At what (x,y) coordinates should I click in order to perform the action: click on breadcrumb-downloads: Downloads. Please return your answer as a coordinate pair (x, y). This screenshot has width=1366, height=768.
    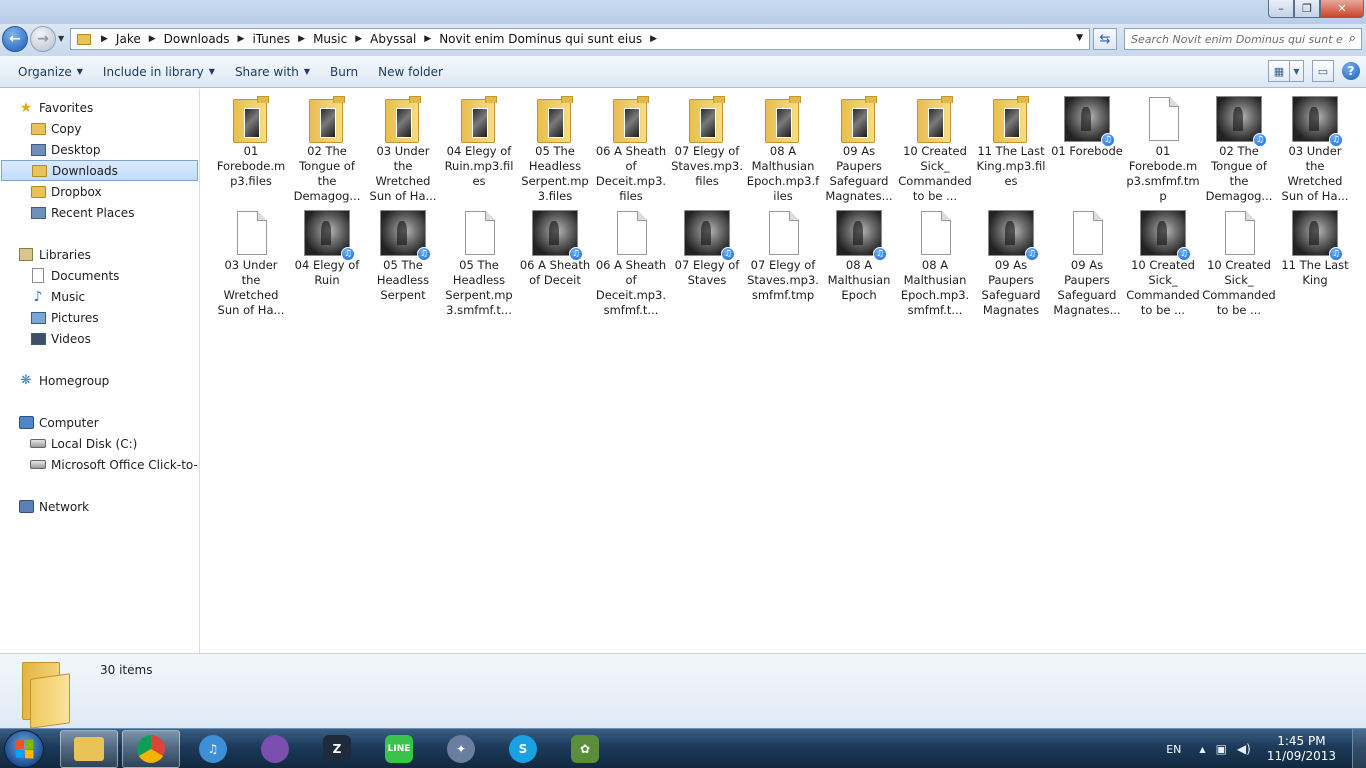
    Looking at the image, I should click on (197, 39).